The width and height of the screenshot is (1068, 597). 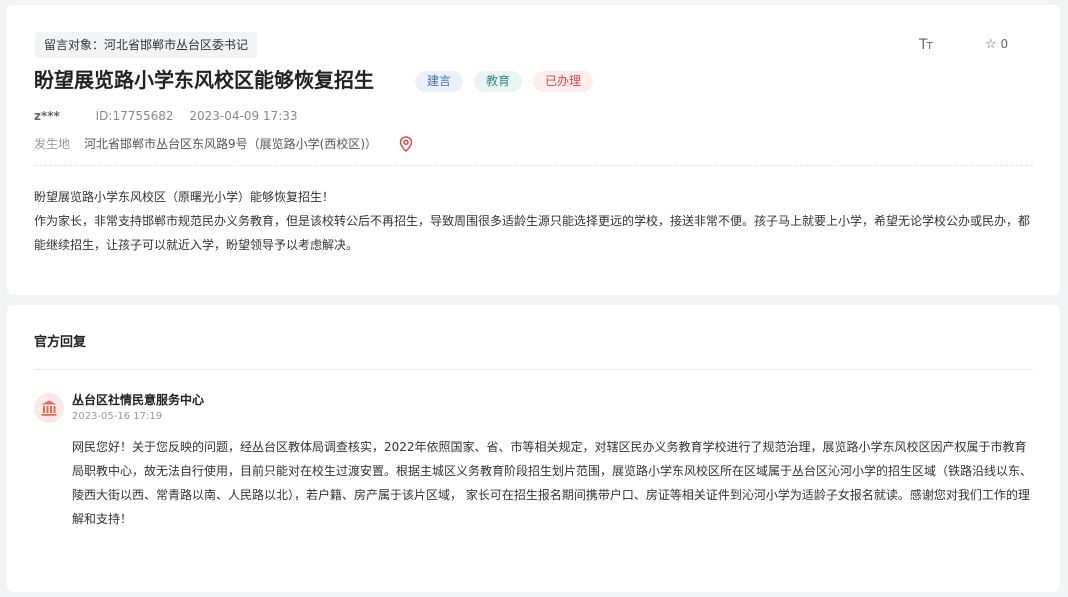 What do you see at coordinates (49, 408) in the screenshot?
I see `government-building-icon` at bounding box center [49, 408].